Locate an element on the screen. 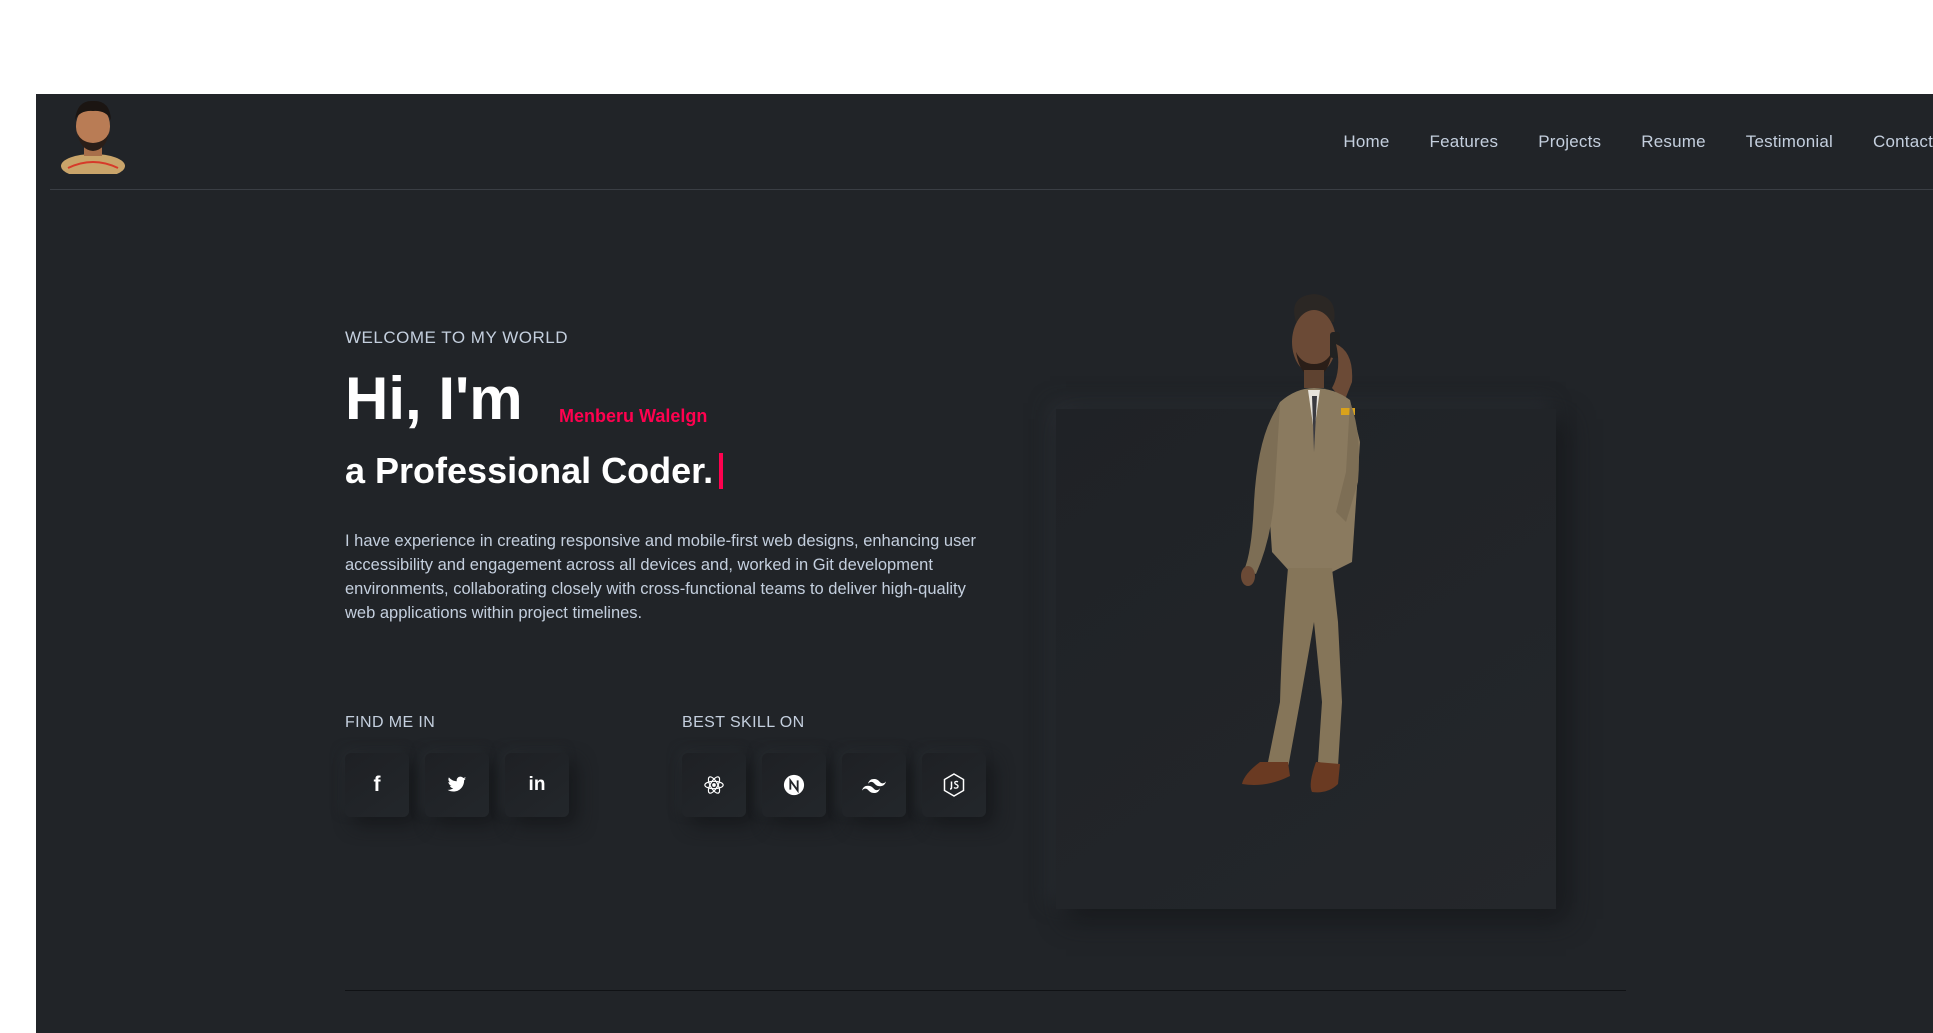 This screenshot has width=1933, height=1033. nodejs-icon is located at coordinates (954, 785).